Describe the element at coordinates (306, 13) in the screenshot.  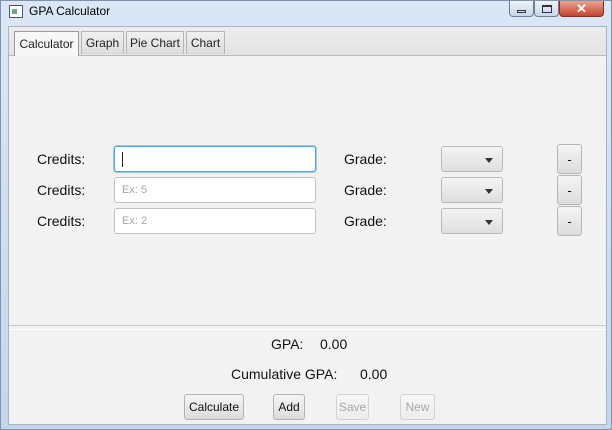
I see `title-bar: GPA Calculator ✕` at that location.